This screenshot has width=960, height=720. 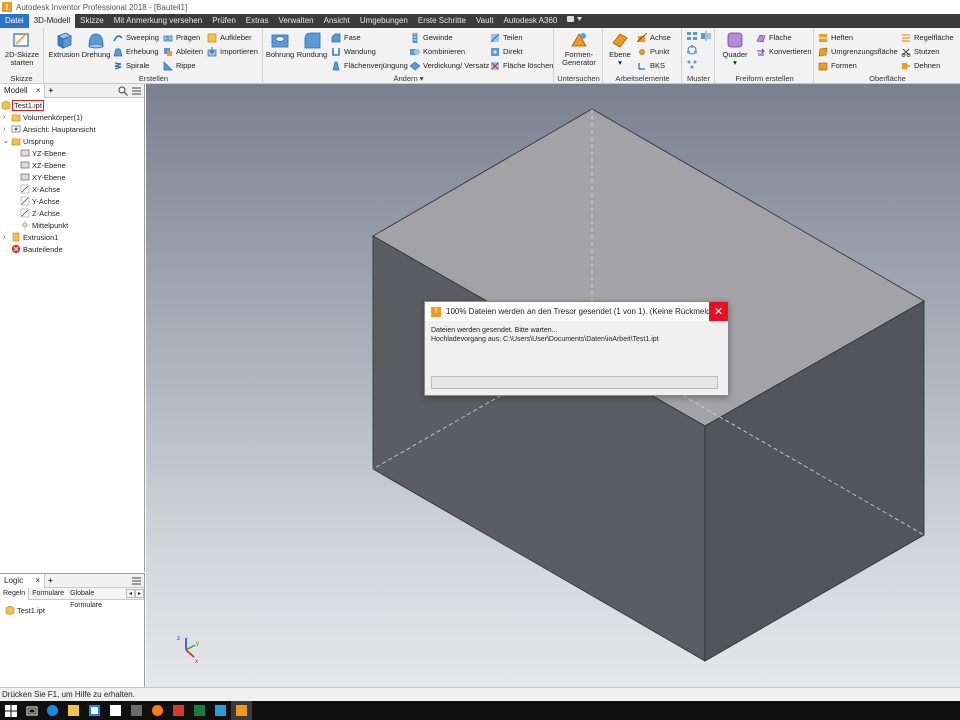 I want to click on taskbar-app-dark, so click(x=136, y=710).